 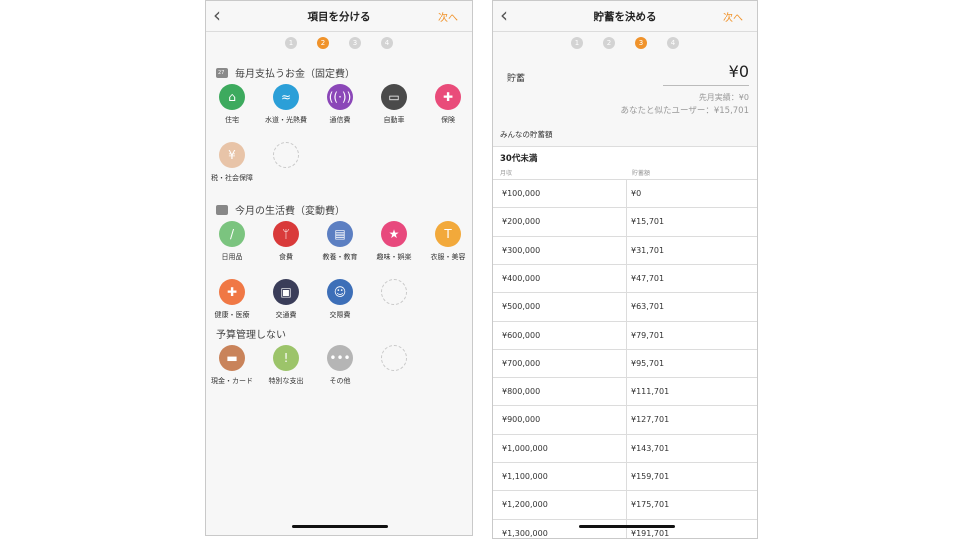 What do you see at coordinates (394, 234) in the screenshot?
I see `star-icon: ★` at bounding box center [394, 234].